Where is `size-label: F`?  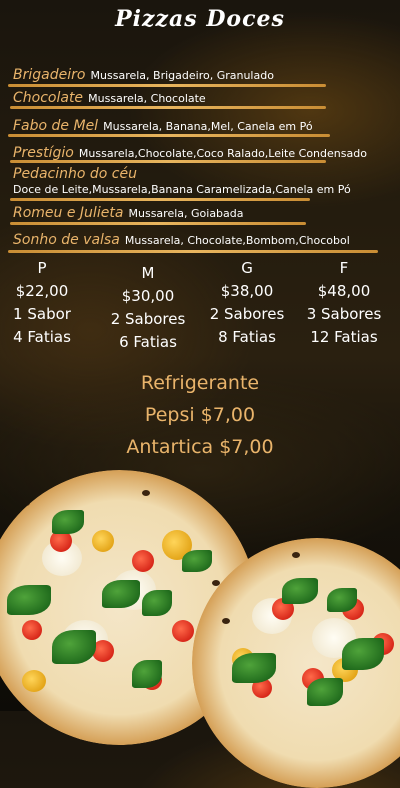 size-label: F is located at coordinates (344, 268).